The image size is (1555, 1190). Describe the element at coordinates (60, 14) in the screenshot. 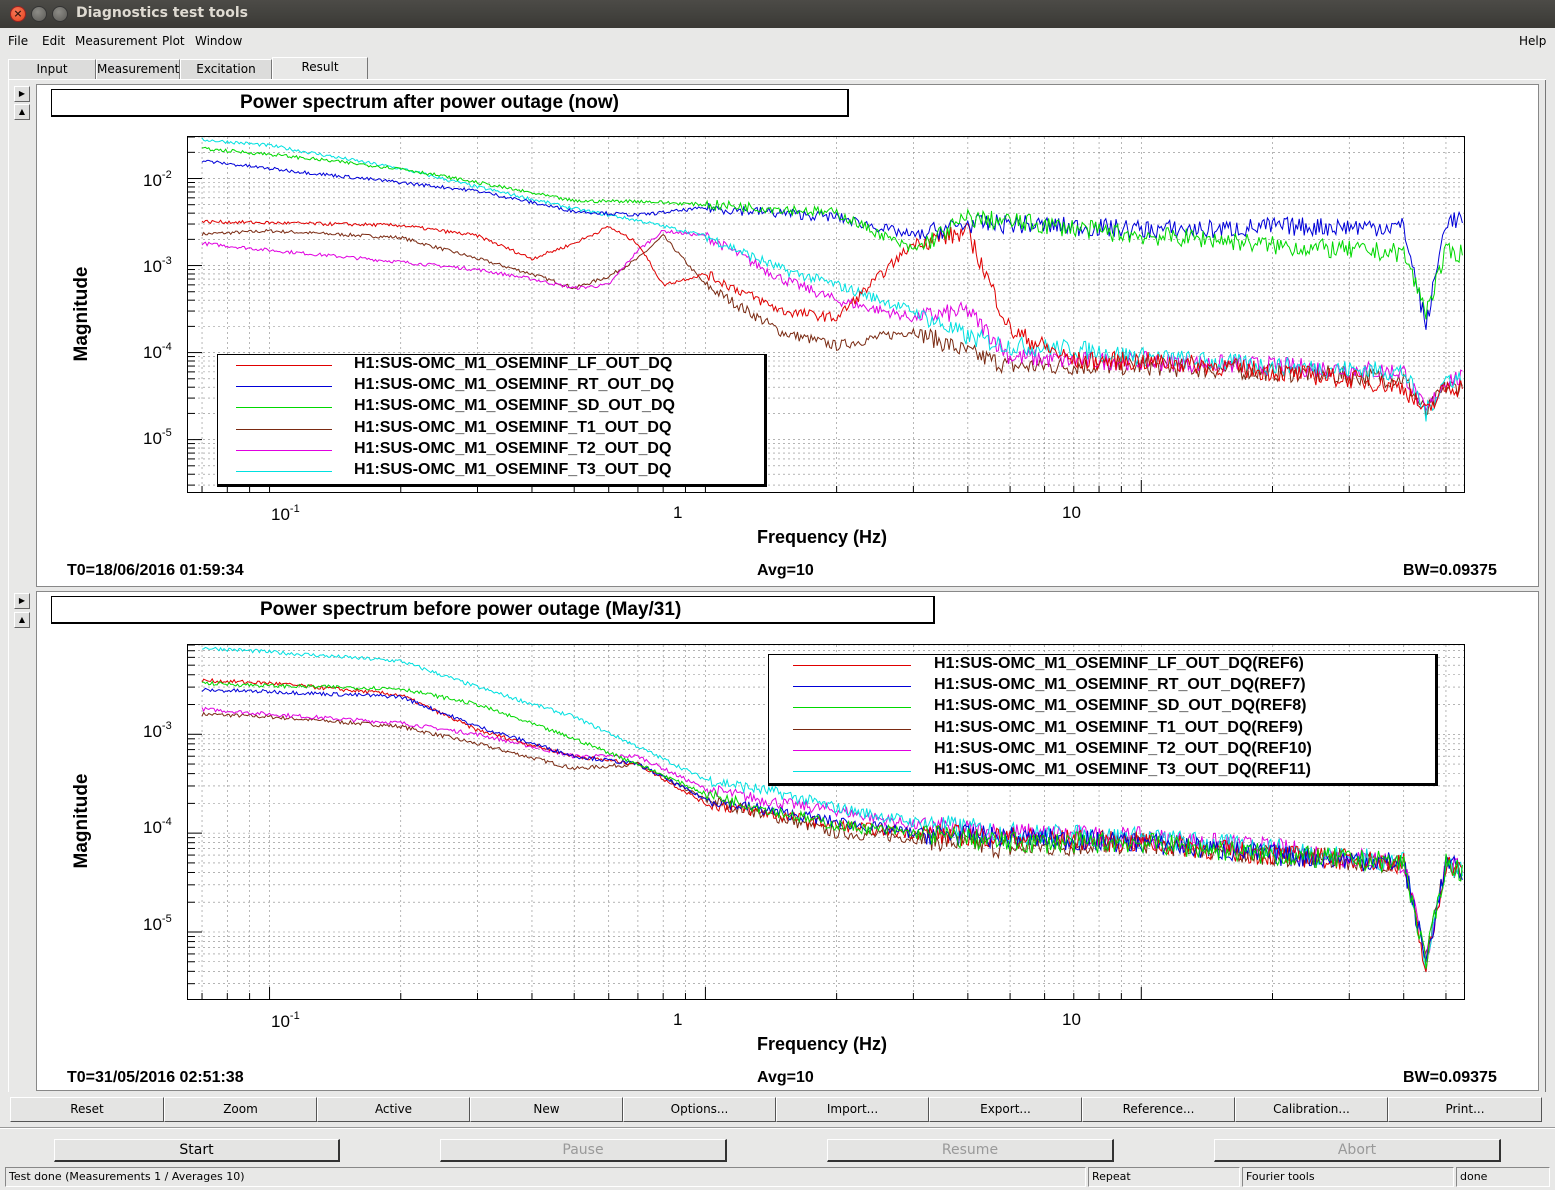

I see `window-maximize-button` at that location.